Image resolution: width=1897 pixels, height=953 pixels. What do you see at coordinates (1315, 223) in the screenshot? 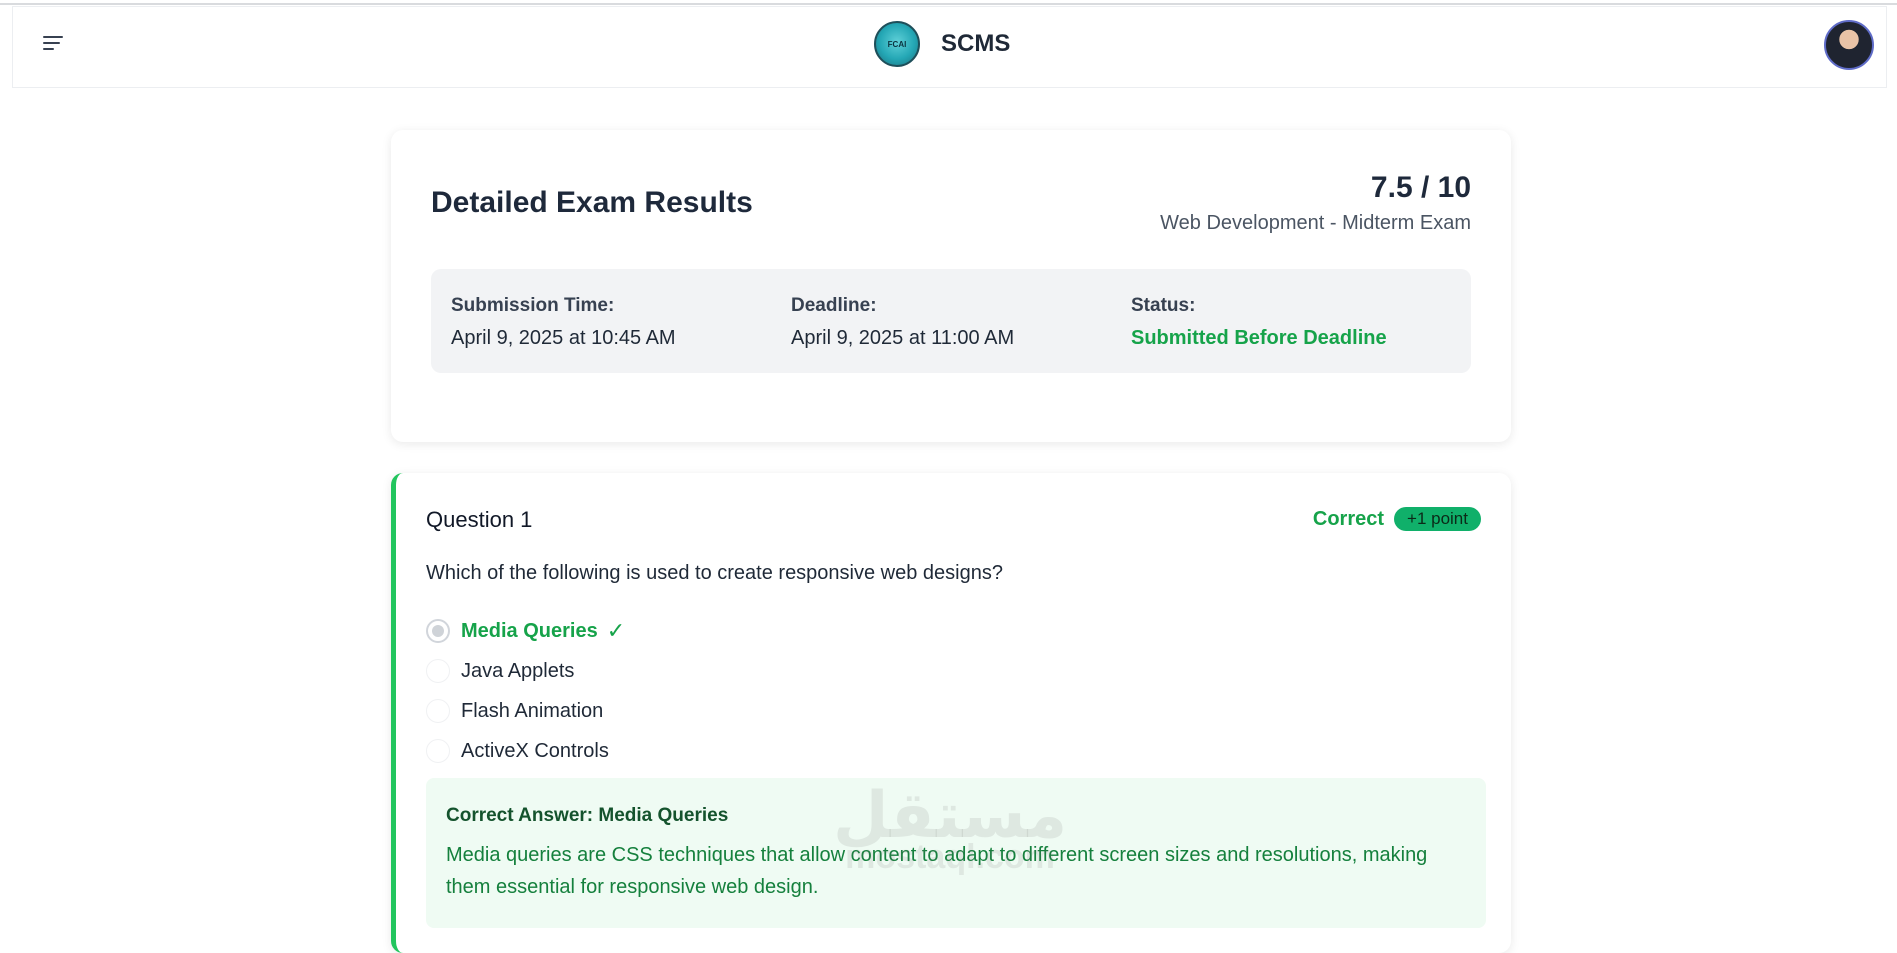
I see `exam-name: Web Development - Midterm Exam` at bounding box center [1315, 223].